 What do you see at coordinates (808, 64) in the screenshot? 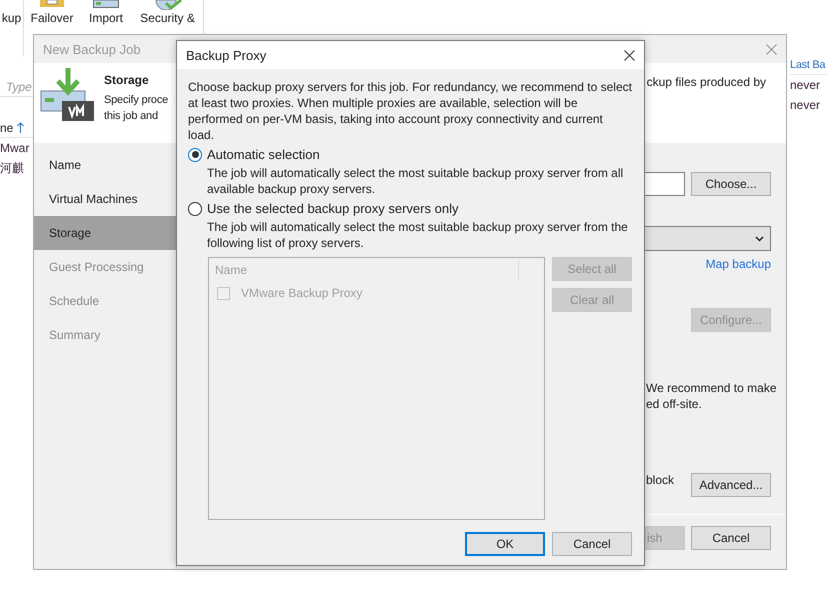
I see `column-header: Last Ba` at bounding box center [808, 64].